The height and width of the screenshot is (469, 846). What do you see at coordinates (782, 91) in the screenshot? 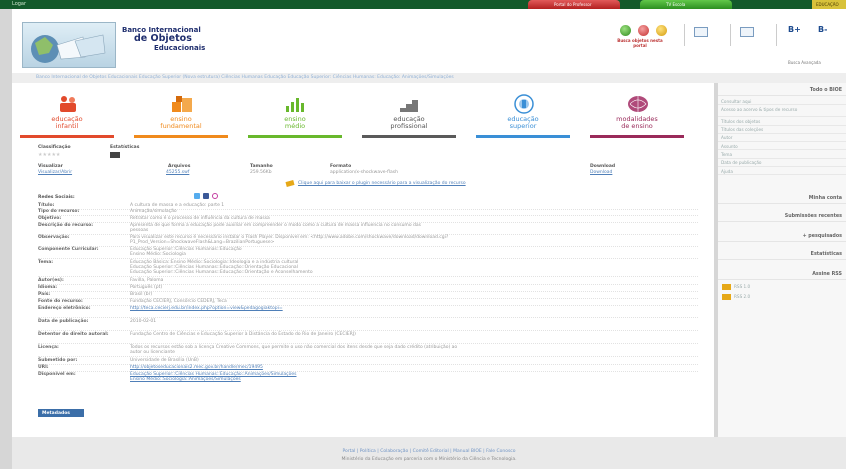
I see `sidebar-head-todo-bioe: Todo o BIOE` at bounding box center [782, 91].